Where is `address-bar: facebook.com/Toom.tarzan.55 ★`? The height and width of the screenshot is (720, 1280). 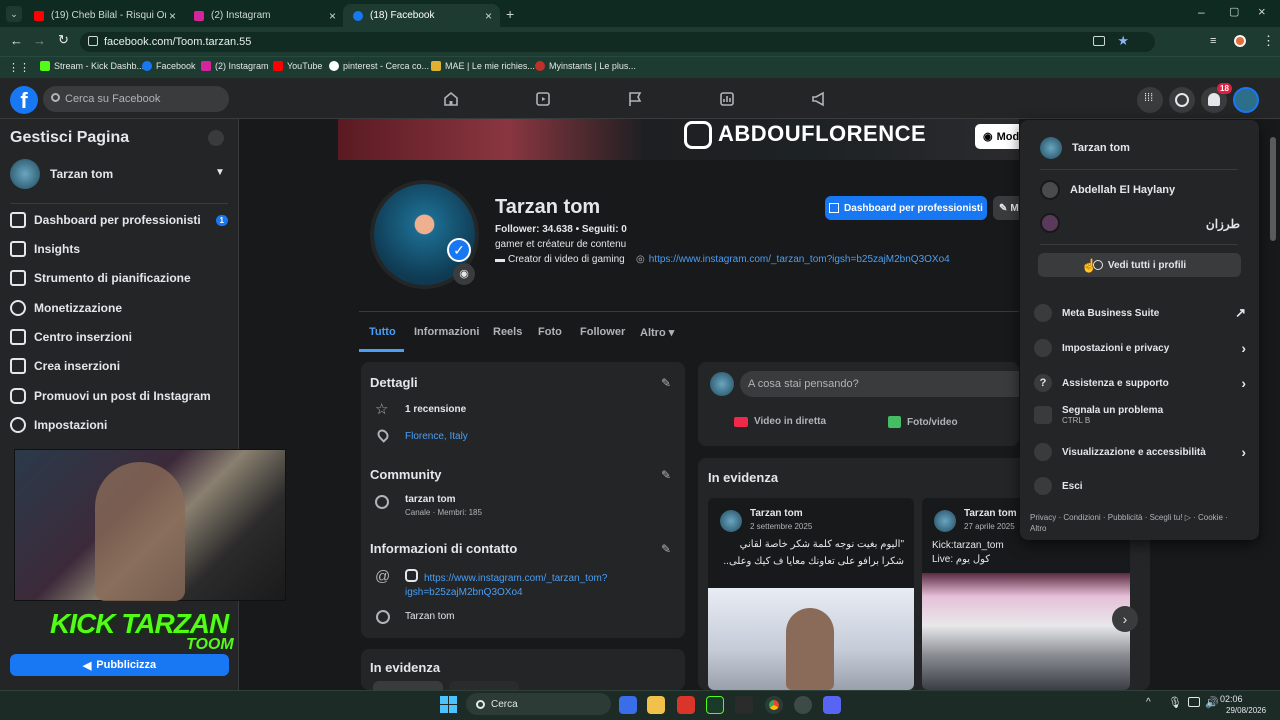
address-bar: facebook.com/Toom.tarzan.55 ★ is located at coordinates (617, 42).